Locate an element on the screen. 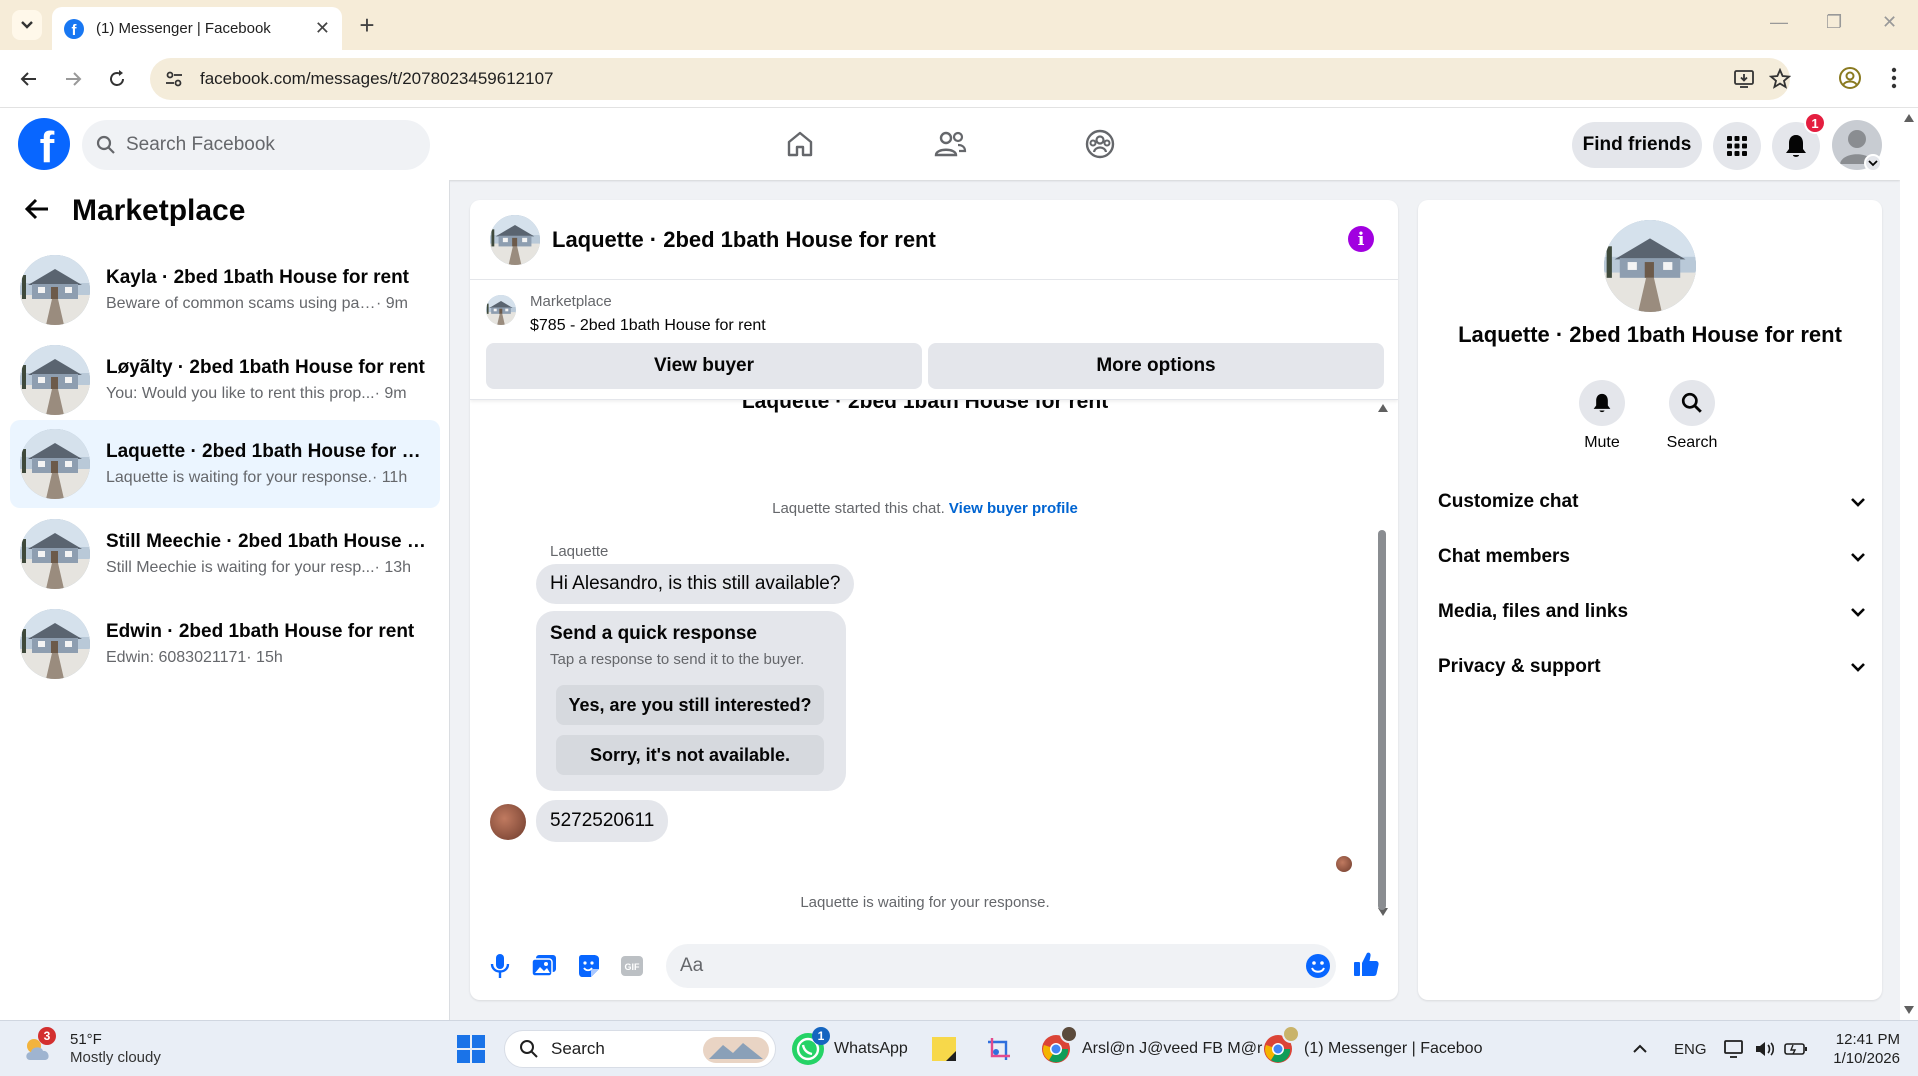 The image size is (1918, 1076). message-scrollbar-thumb is located at coordinates (1382, 720).